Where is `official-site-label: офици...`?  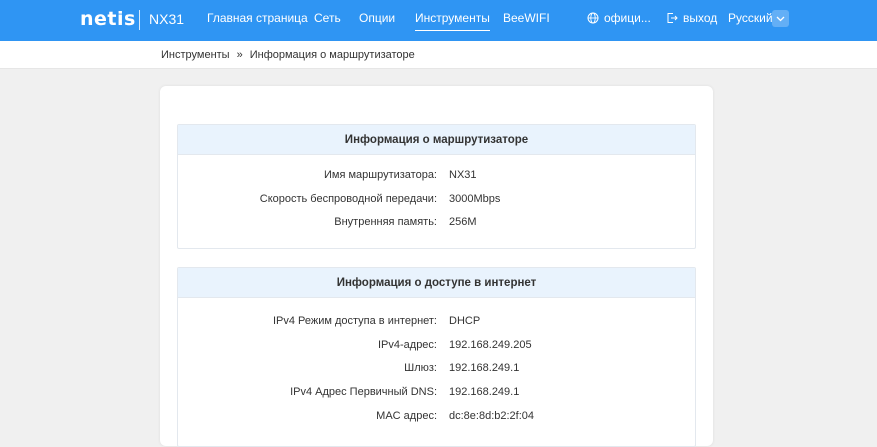
official-site-label: офици... is located at coordinates (627, 18).